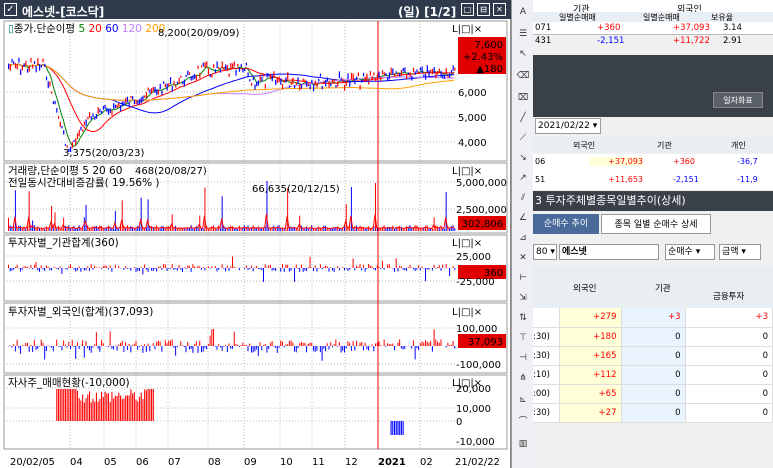 The width and height of the screenshot is (773, 468). I want to click on table-row: :30) +27 0 0, so click(653, 413).